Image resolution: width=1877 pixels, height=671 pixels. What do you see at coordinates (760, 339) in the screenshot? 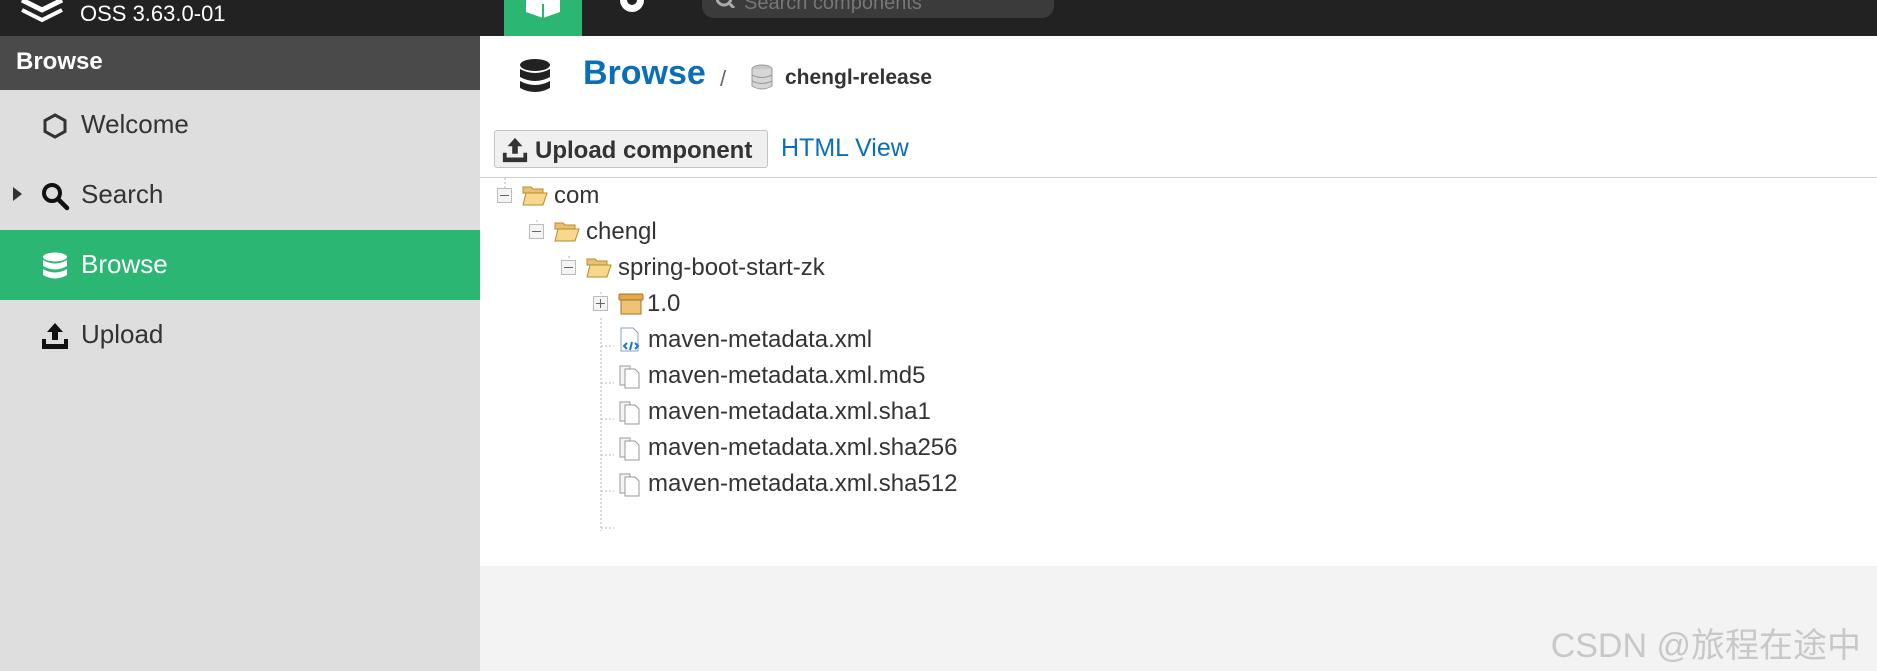
I see `tree-node-label: maven-metadata.xml` at bounding box center [760, 339].